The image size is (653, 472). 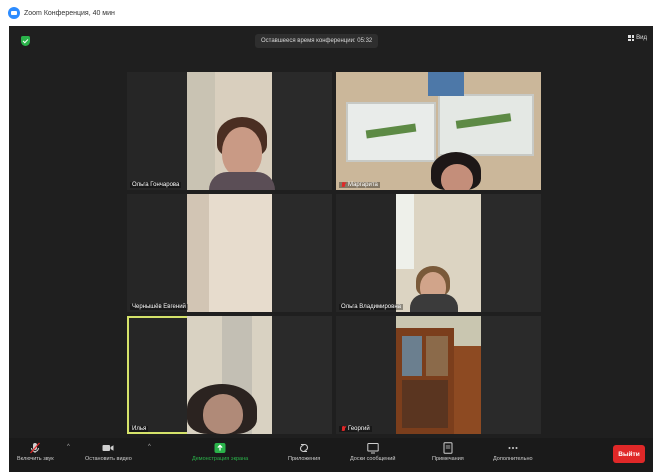 I want to click on view-button: Вид, so click(x=637, y=38).